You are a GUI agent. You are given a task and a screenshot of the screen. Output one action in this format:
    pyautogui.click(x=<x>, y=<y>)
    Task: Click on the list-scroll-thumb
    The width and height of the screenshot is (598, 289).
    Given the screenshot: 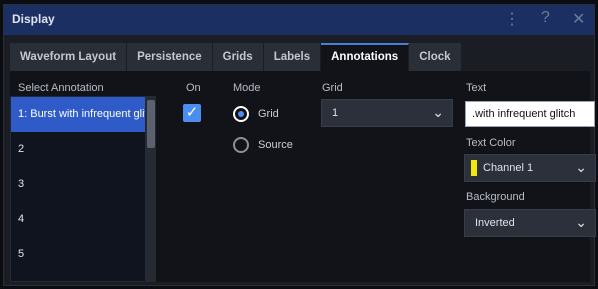 What is the action you would take?
    pyautogui.click(x=151, y=124)
    